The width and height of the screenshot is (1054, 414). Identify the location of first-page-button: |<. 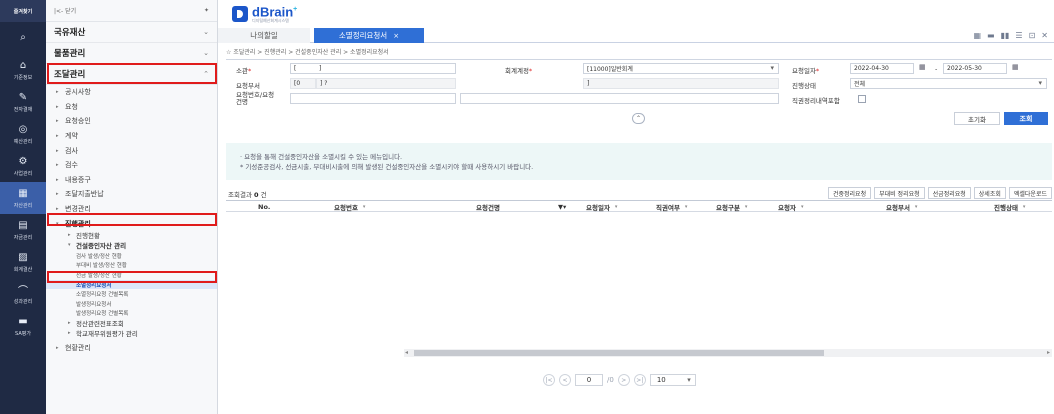
(549, 380).